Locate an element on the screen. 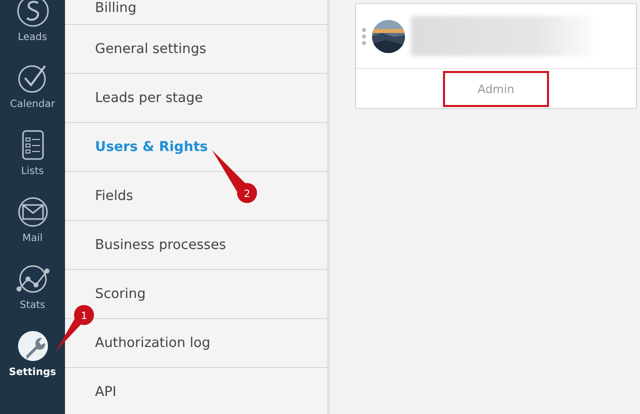  menu-item: Leads per stage is located at coordinates (196, 98).